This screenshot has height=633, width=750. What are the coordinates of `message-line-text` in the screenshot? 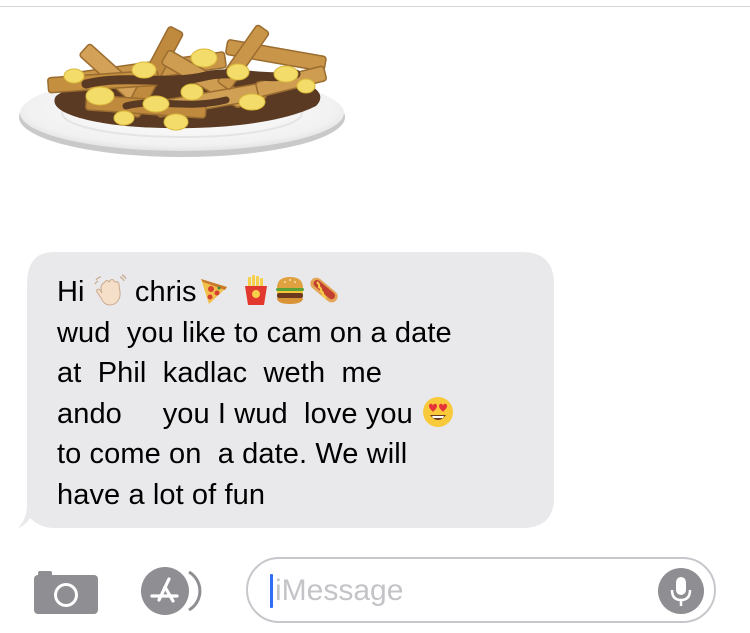 It's located at (235, 292).